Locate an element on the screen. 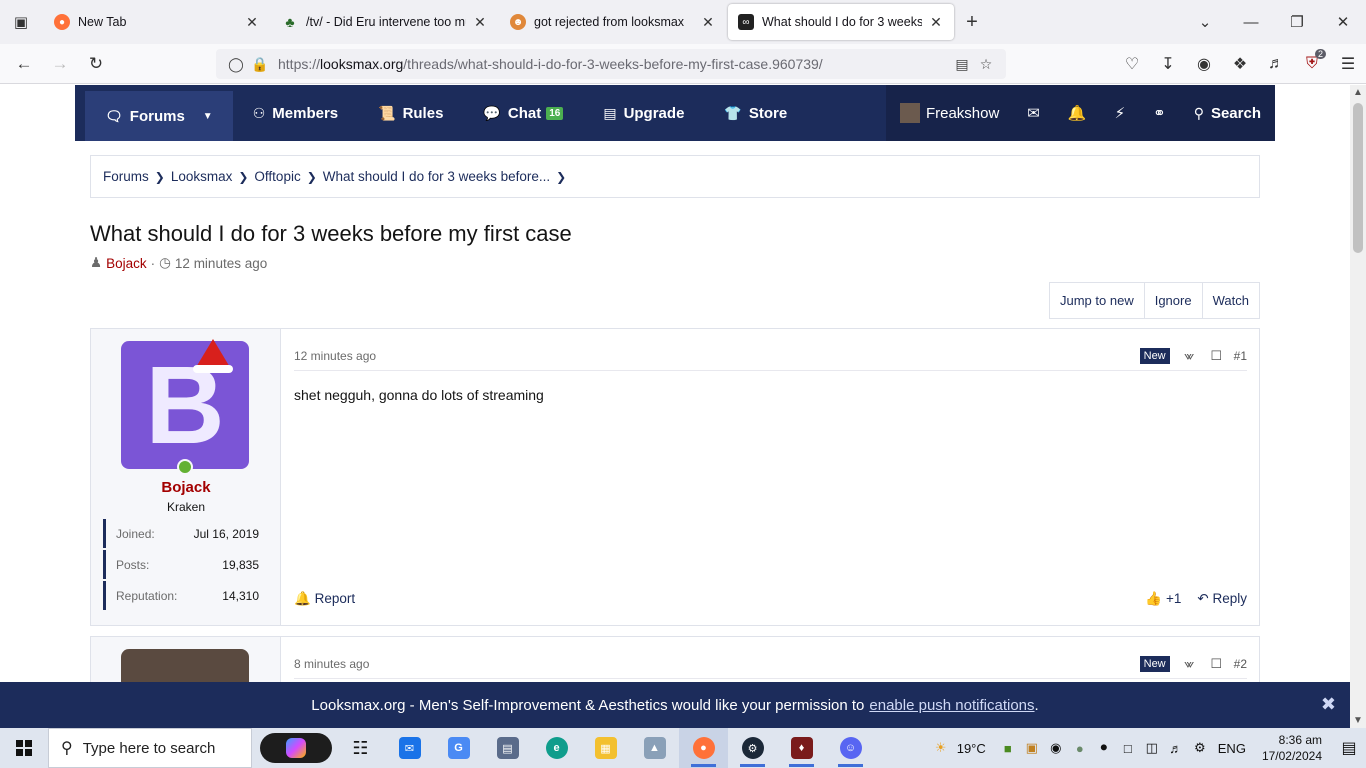 This screenshot has height=768, width=1366. file-explorer-icon: ▦ is located at coordinates (605, 748).